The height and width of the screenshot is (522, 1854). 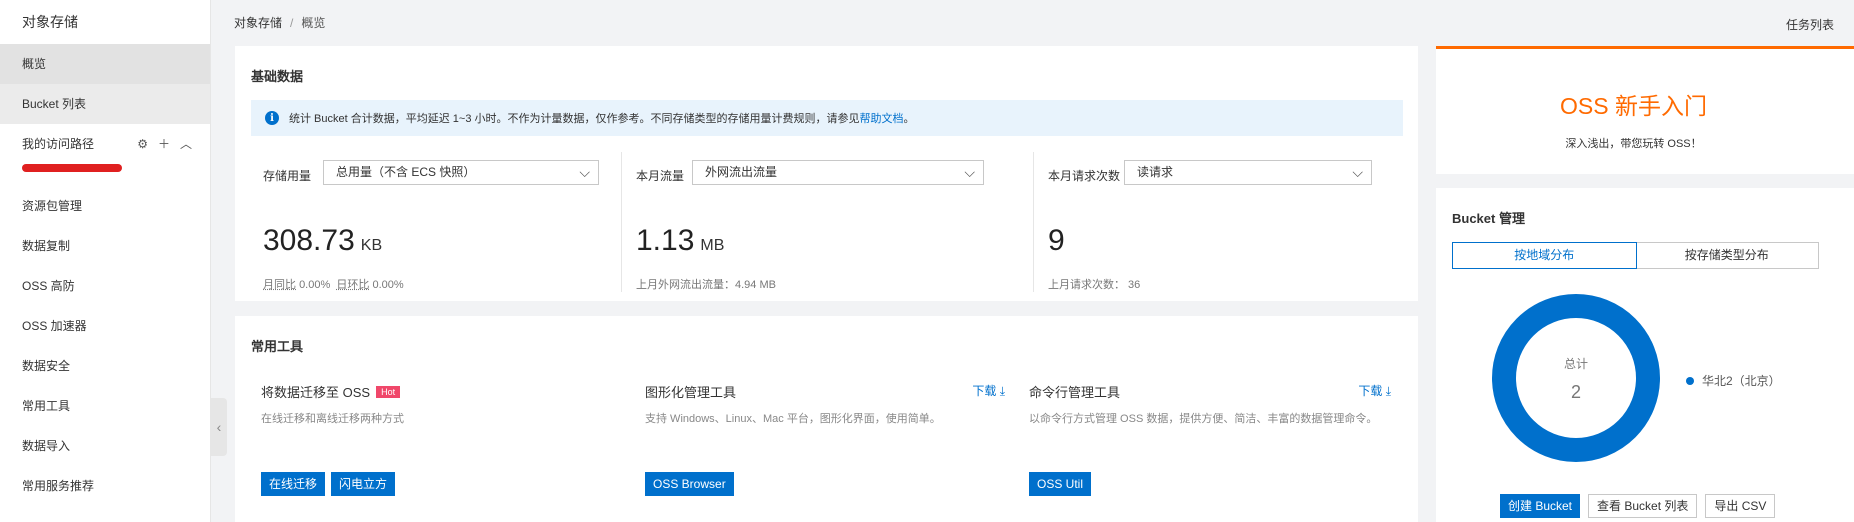 What do you see at coordinates (371, 245) in the screenshot?
I see `metric-unit: KB` at bounding box center [371, 245].